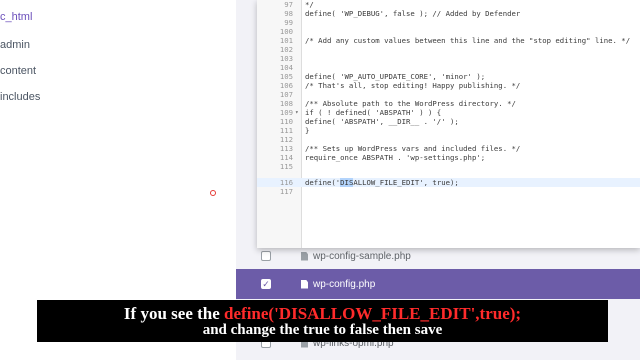 Image resolution: width=640 pixels, height=360 pixels. Describe the element at coordinates (448, 58) in the screenshot. I see `code-line: 103` at that location.